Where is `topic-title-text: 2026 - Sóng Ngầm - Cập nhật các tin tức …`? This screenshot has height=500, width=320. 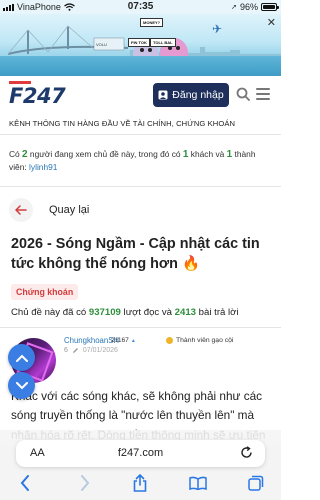 topic-title-text: 2026 - Sóng Ngầm - Cập nhật các tin tức … is located at coordinates (135, 254).